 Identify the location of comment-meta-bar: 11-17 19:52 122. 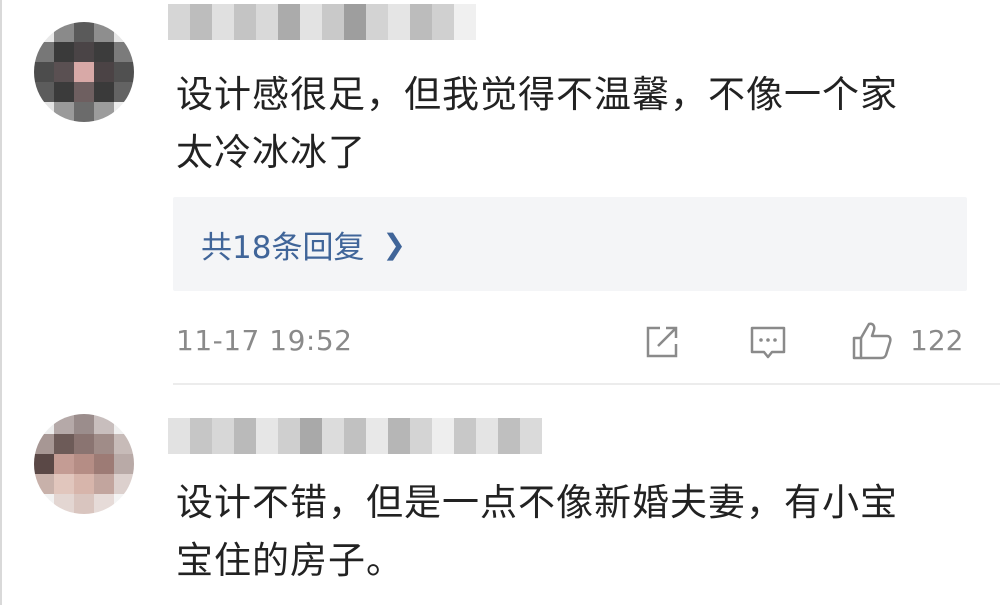
(572, 342).